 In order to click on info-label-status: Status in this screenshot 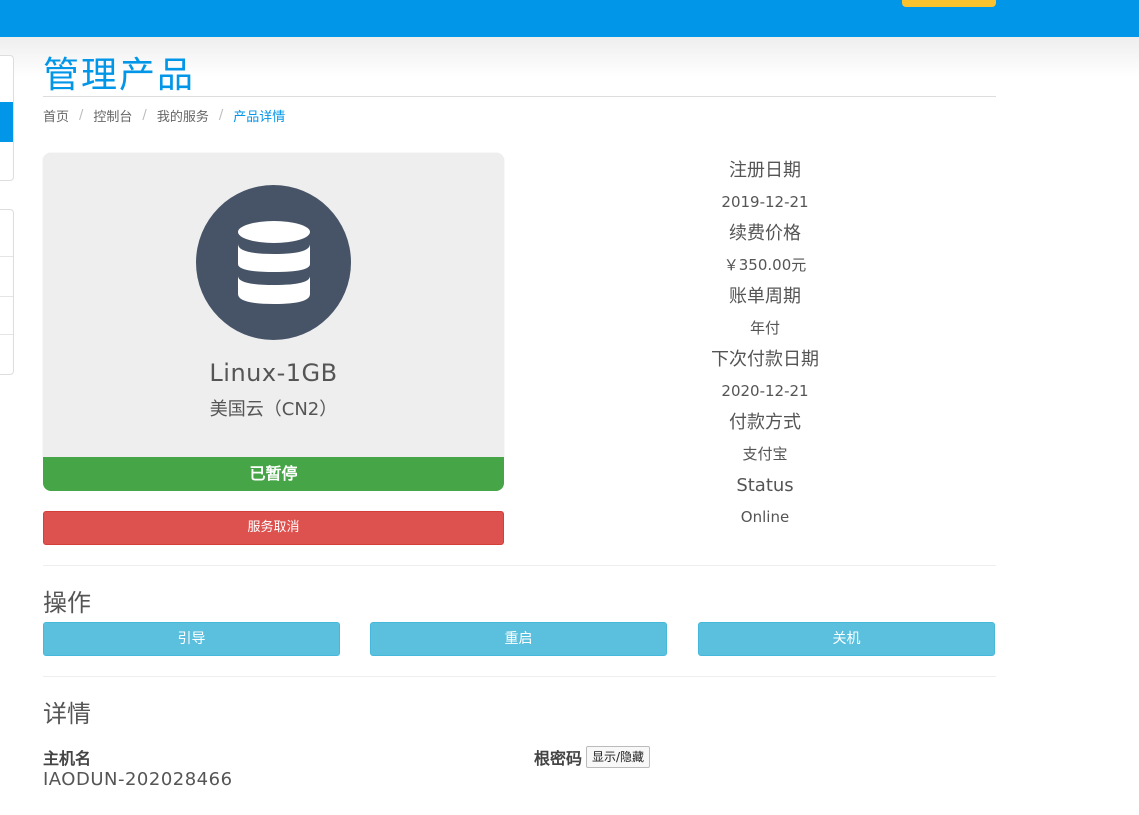, I will do `click(765, 485)`.